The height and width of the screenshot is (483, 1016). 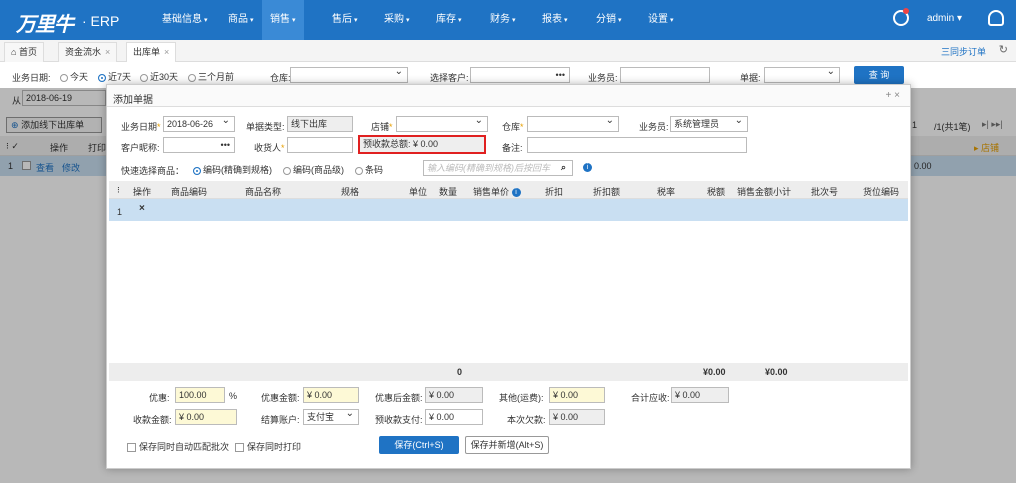 I want to click on save-print-checkbox: 保存同时打印, so click(x=268, y=446).